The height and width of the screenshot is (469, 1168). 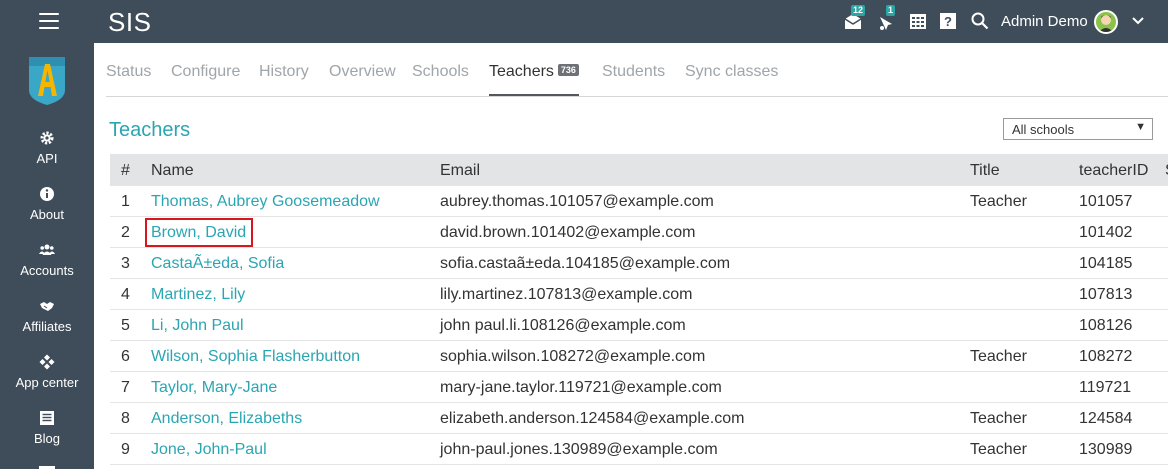 I want to click on sidebar-item-label: Affiliates, so click(x=47, y=326).